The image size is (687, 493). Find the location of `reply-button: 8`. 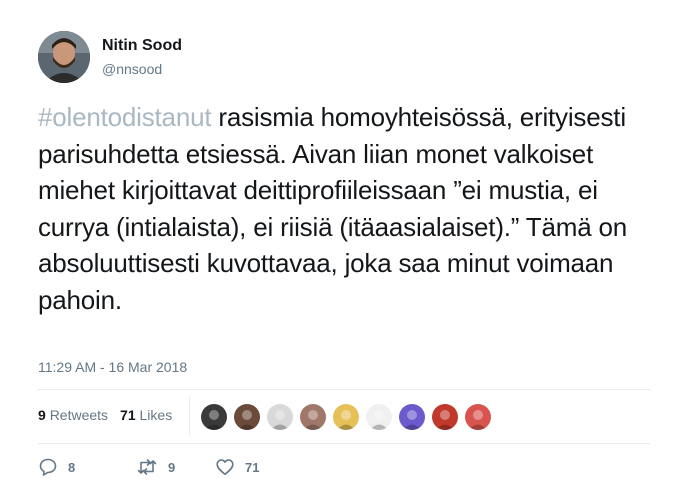

reply-button: 8 is located at coordinates (56, 467).